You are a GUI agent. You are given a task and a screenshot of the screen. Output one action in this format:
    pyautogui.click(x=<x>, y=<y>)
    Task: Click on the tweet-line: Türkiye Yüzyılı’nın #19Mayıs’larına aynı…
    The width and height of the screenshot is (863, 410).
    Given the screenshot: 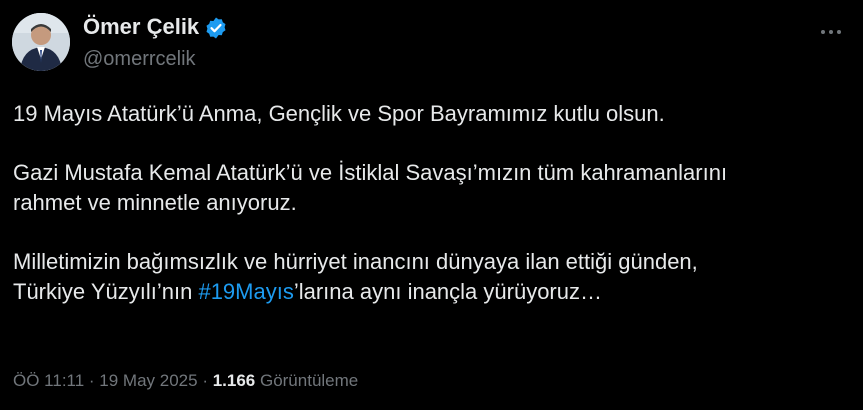 What is the action you would take?
    pyautogui.click(x=433, y=292)
    